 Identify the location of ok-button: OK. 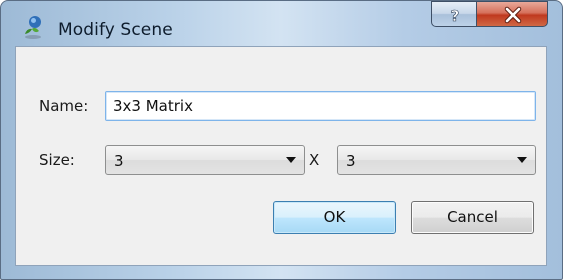
(334, 217).